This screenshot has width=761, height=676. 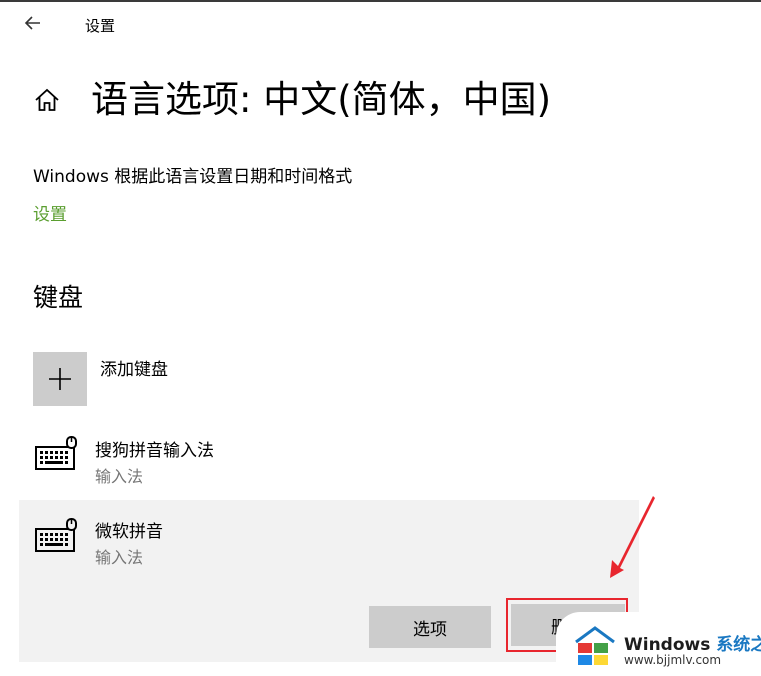 I want to click on site-watermark: Windows 系统之家 www.bjjmlv.com, so click(x=658, y=644).